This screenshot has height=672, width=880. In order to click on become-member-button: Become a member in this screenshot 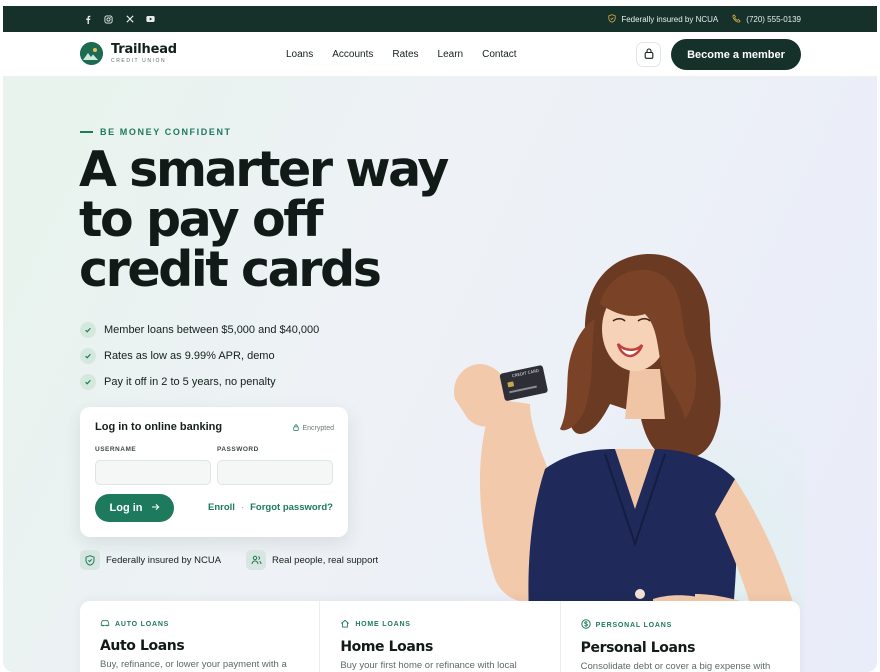, I will do `click(736, 54)`.